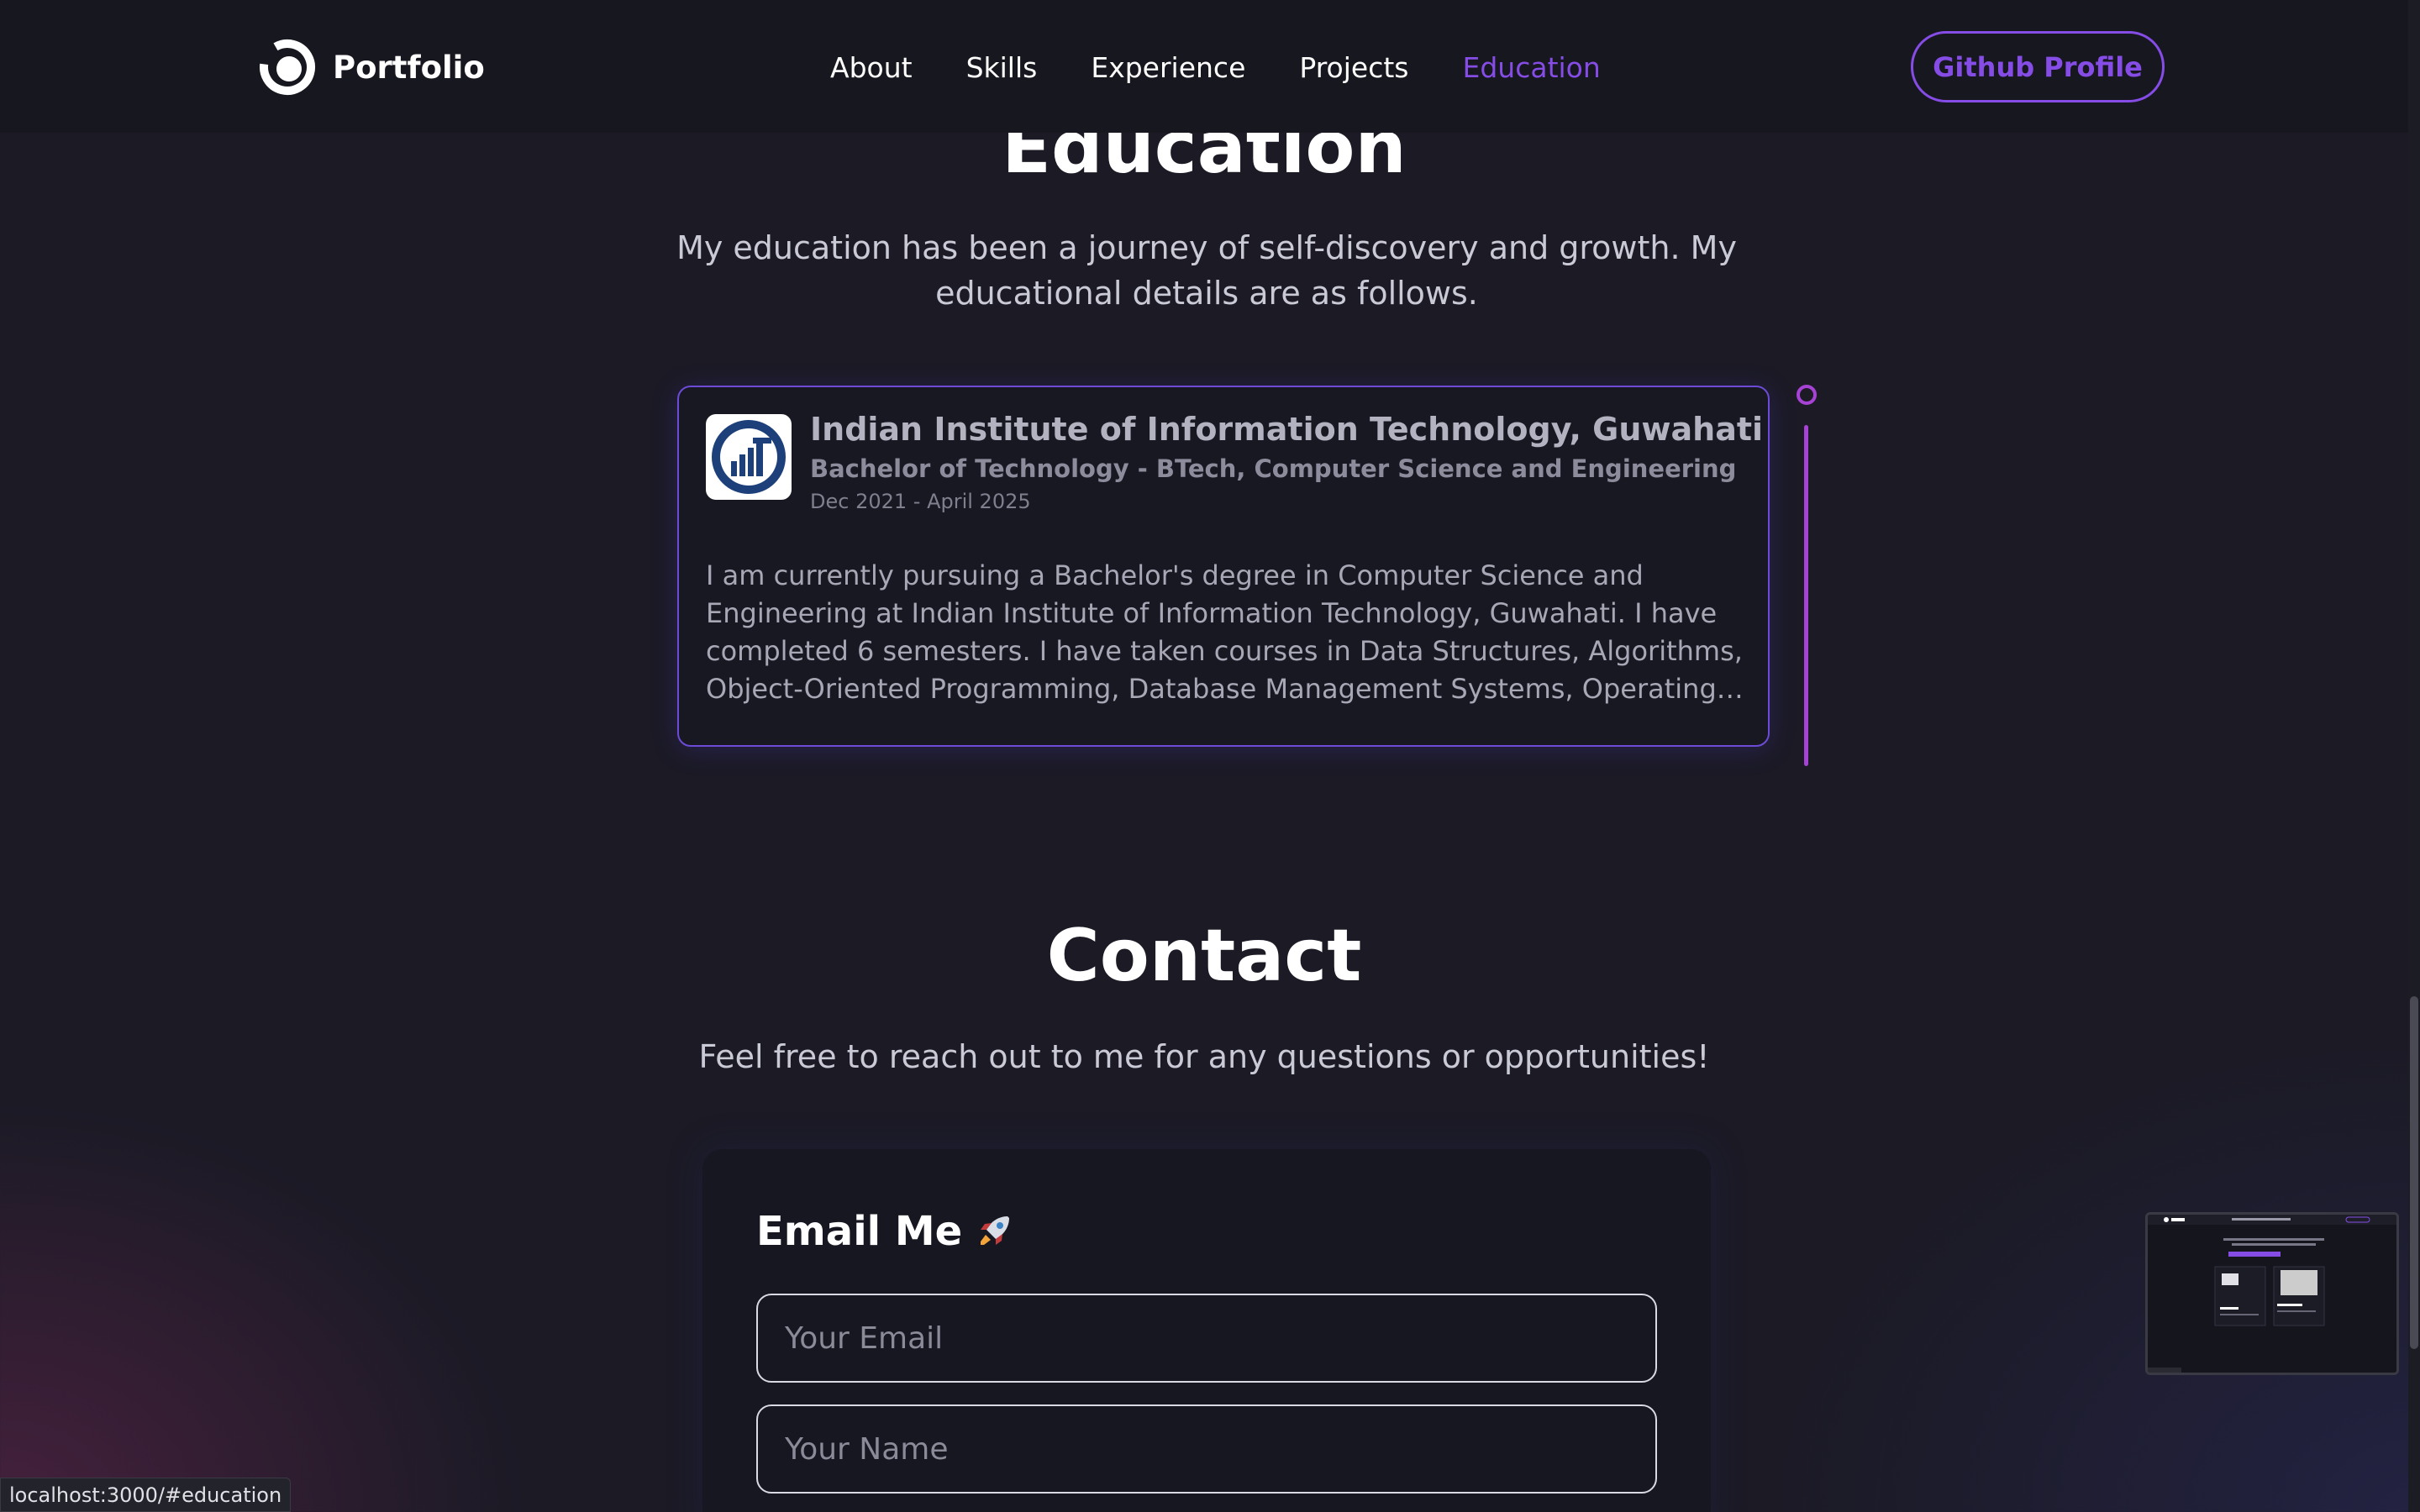 The height and width of the screenshot is (1512, 2420). Describe the element at coordinates (1206, 1338) in the screenshot. I see `email-input` at that location.